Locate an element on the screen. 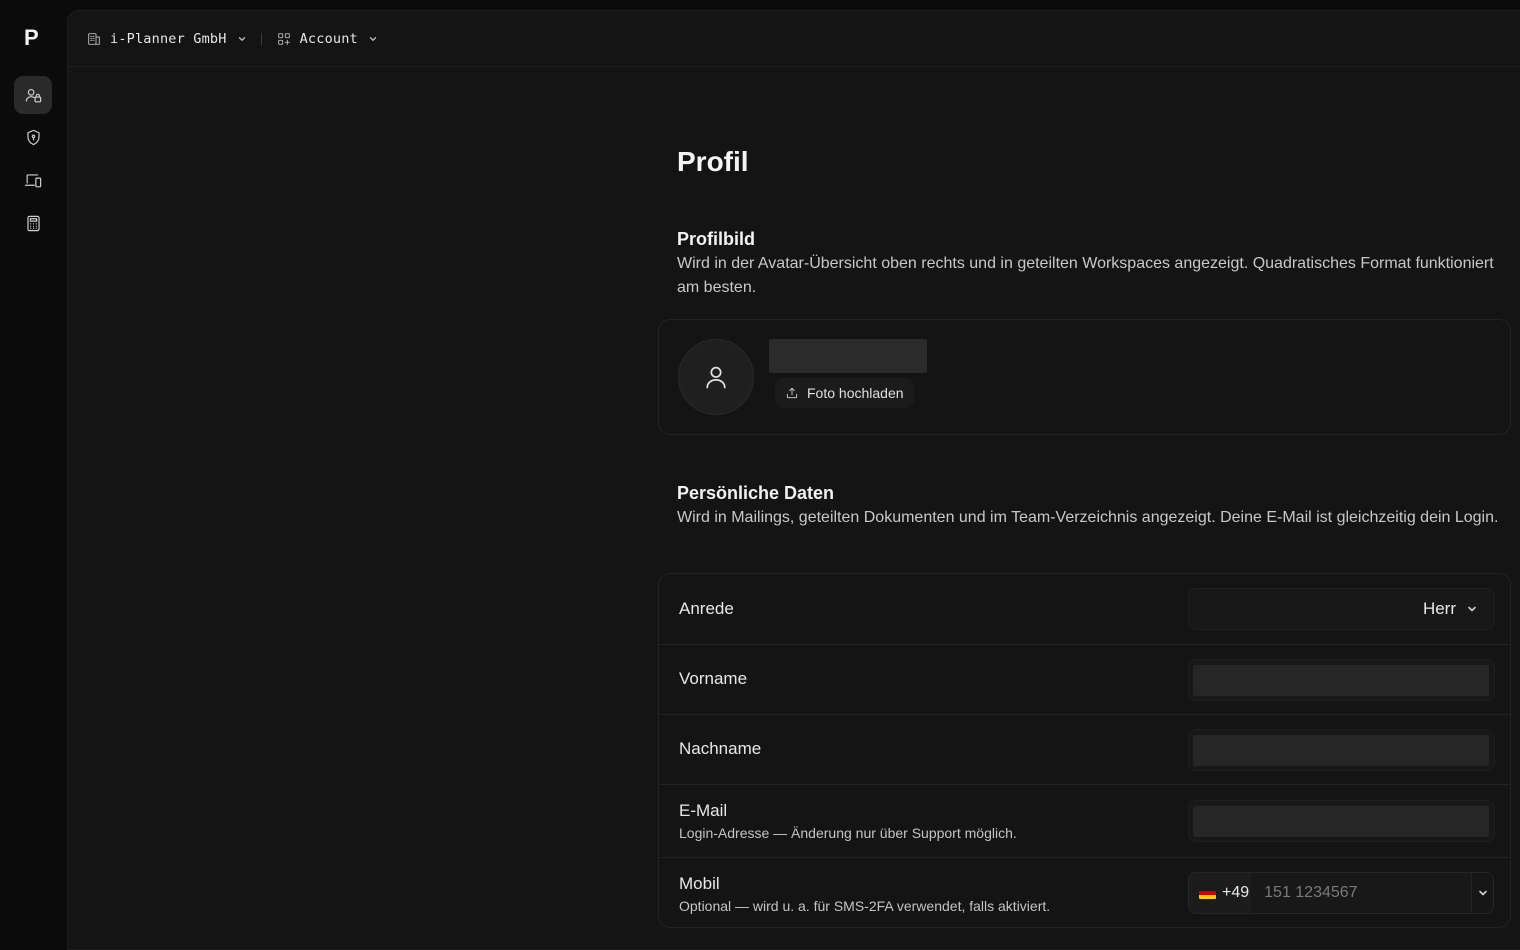 The width and height of the screenshot is (1520, 950). email-field-wrapper is located at coordinates (1341, 821).